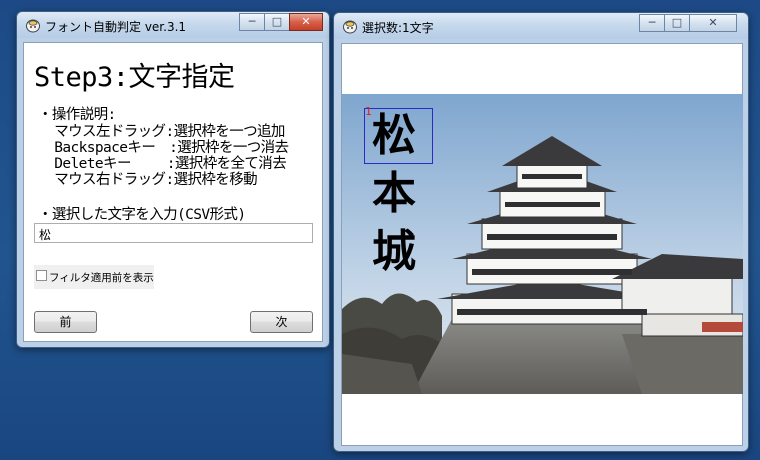  Describe the element at coordinates (394, 193) in the screenshot. I see `sign-char: 本` at that location.